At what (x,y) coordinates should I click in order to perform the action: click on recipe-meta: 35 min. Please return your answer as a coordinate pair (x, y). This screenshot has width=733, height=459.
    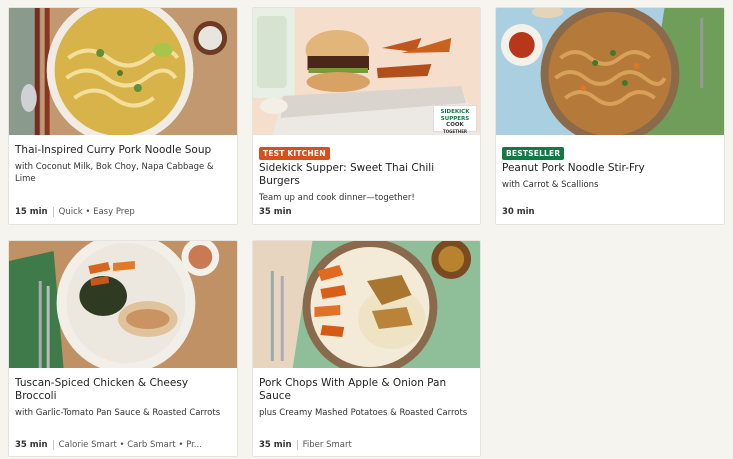
    Looking at the image, I should click on (275, 212).